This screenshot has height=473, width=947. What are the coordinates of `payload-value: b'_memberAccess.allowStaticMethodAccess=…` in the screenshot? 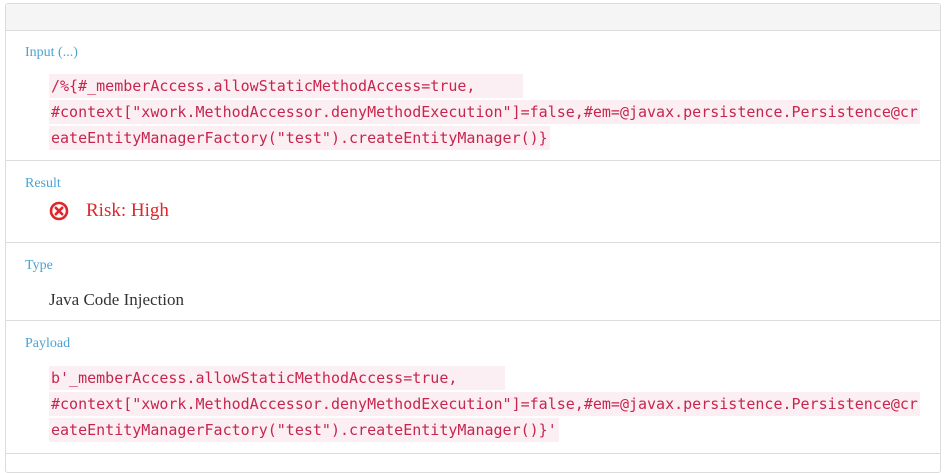 It's located at (484, 404).